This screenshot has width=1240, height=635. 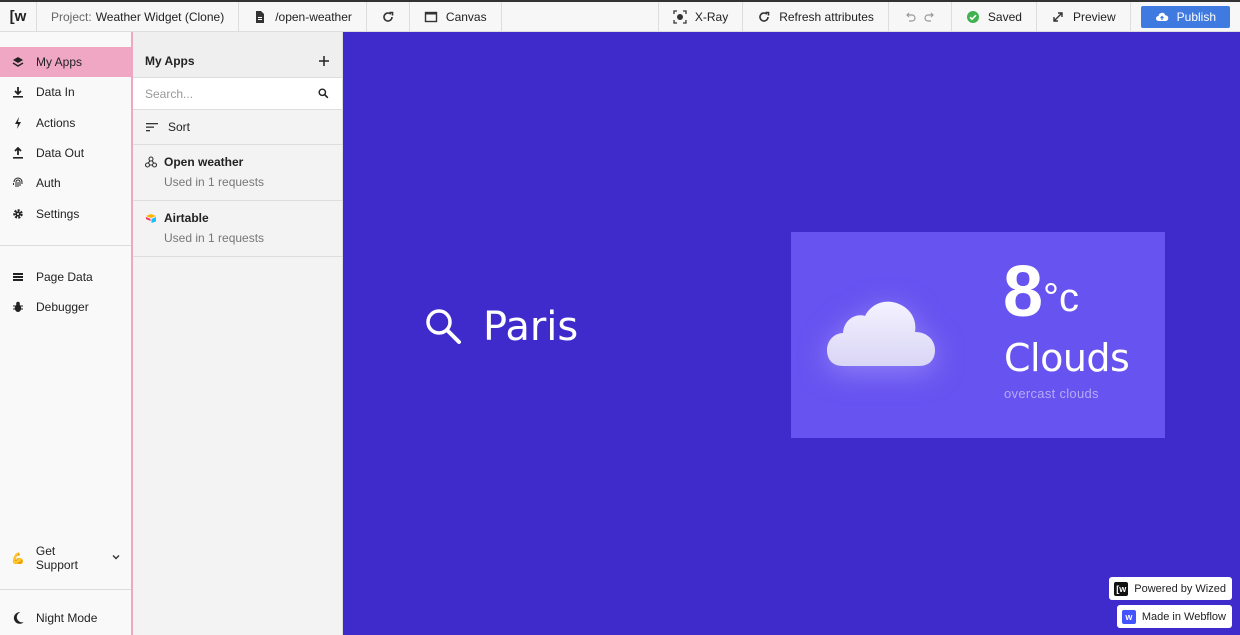 I want to click on night-mode-toggle: Night Mode, so click(x=65, y=618).